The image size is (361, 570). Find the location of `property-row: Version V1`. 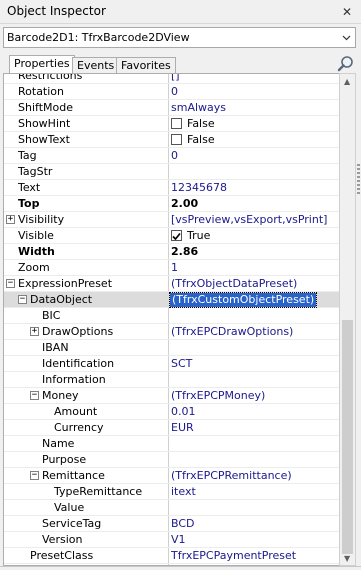

property-row: Version V1 is located at coordinates (171, 540).